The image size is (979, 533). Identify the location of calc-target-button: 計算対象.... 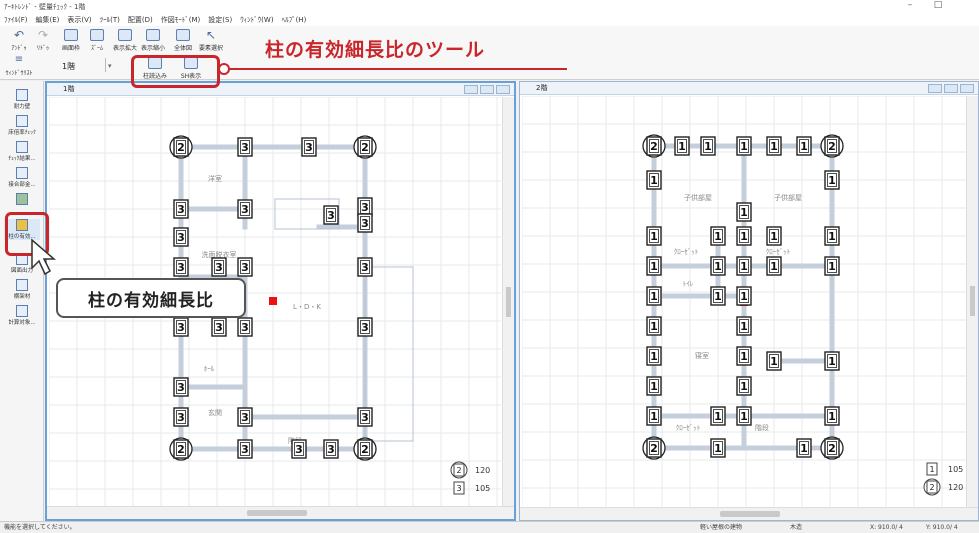
(22, 315).